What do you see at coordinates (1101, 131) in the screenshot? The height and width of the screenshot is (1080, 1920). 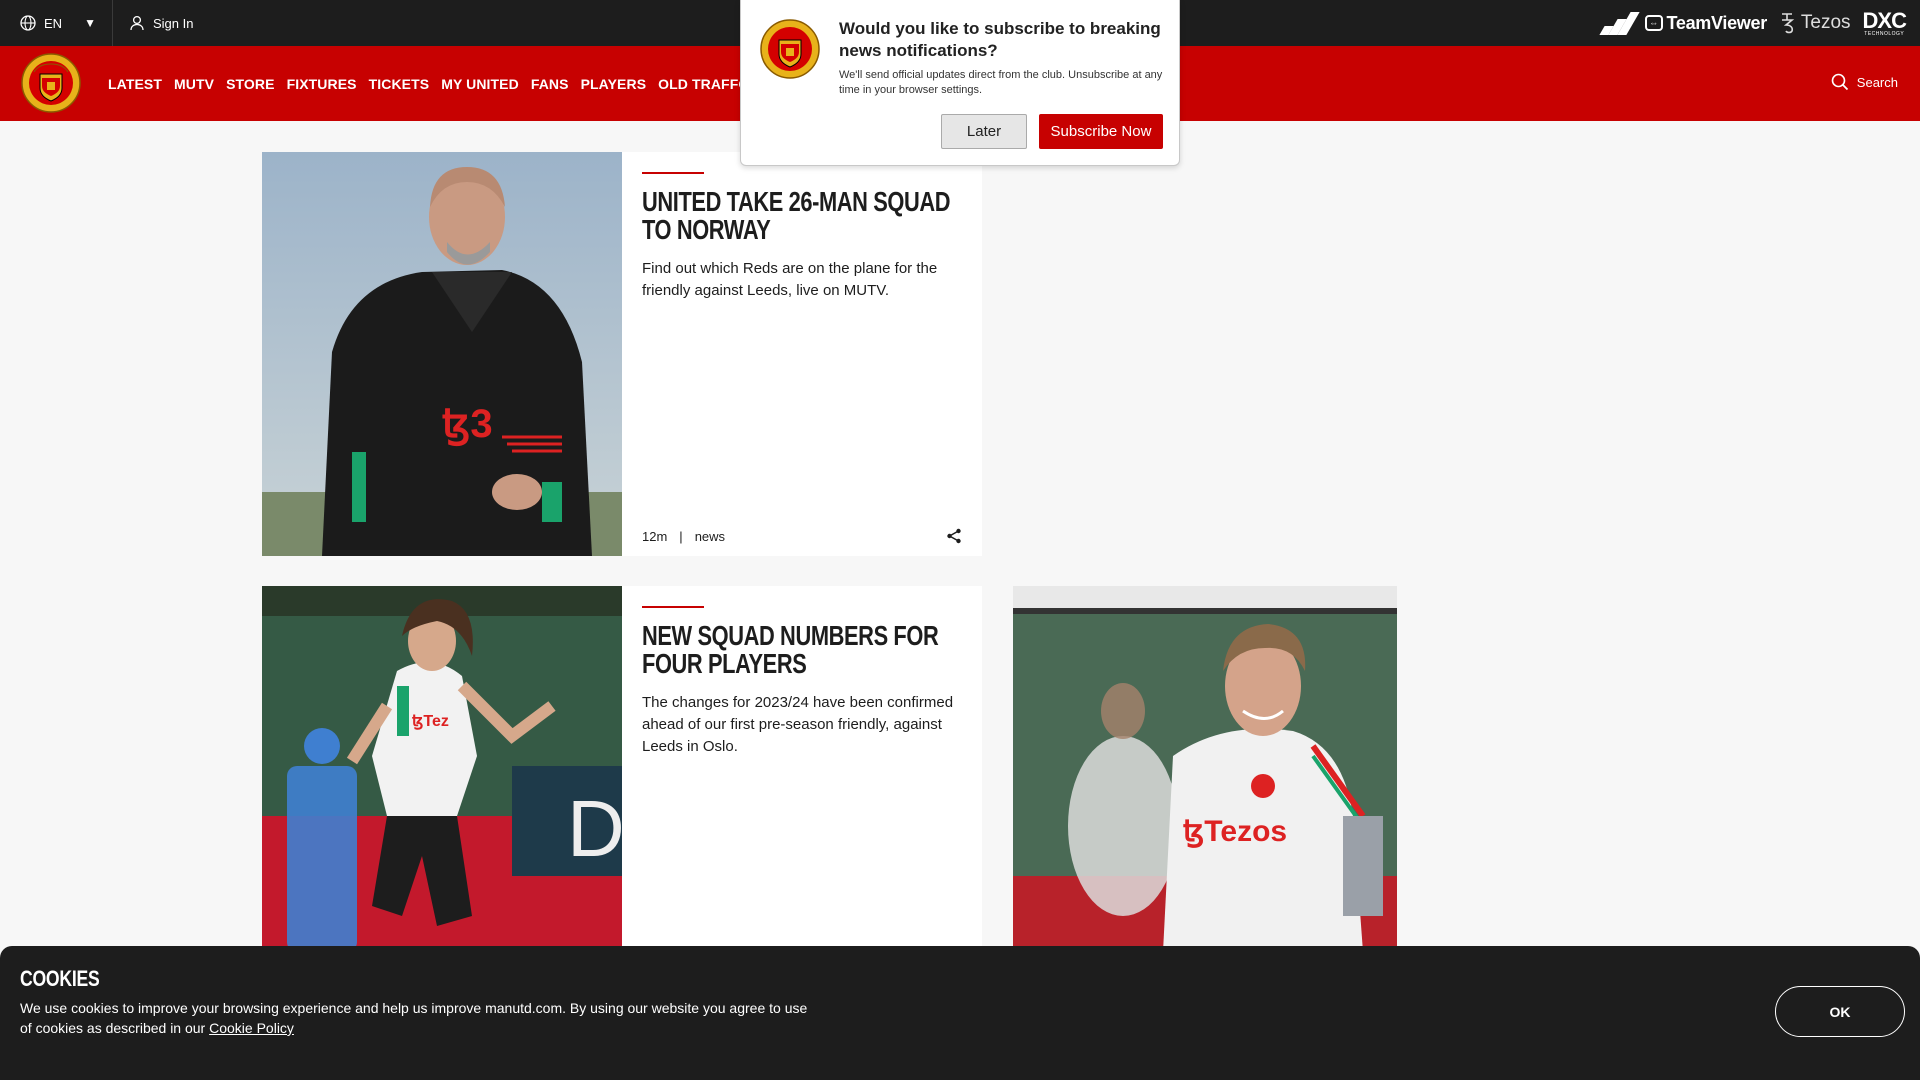 I see `subscribe-now-button: Subscribe Now` at bounding box center [1101, 131].